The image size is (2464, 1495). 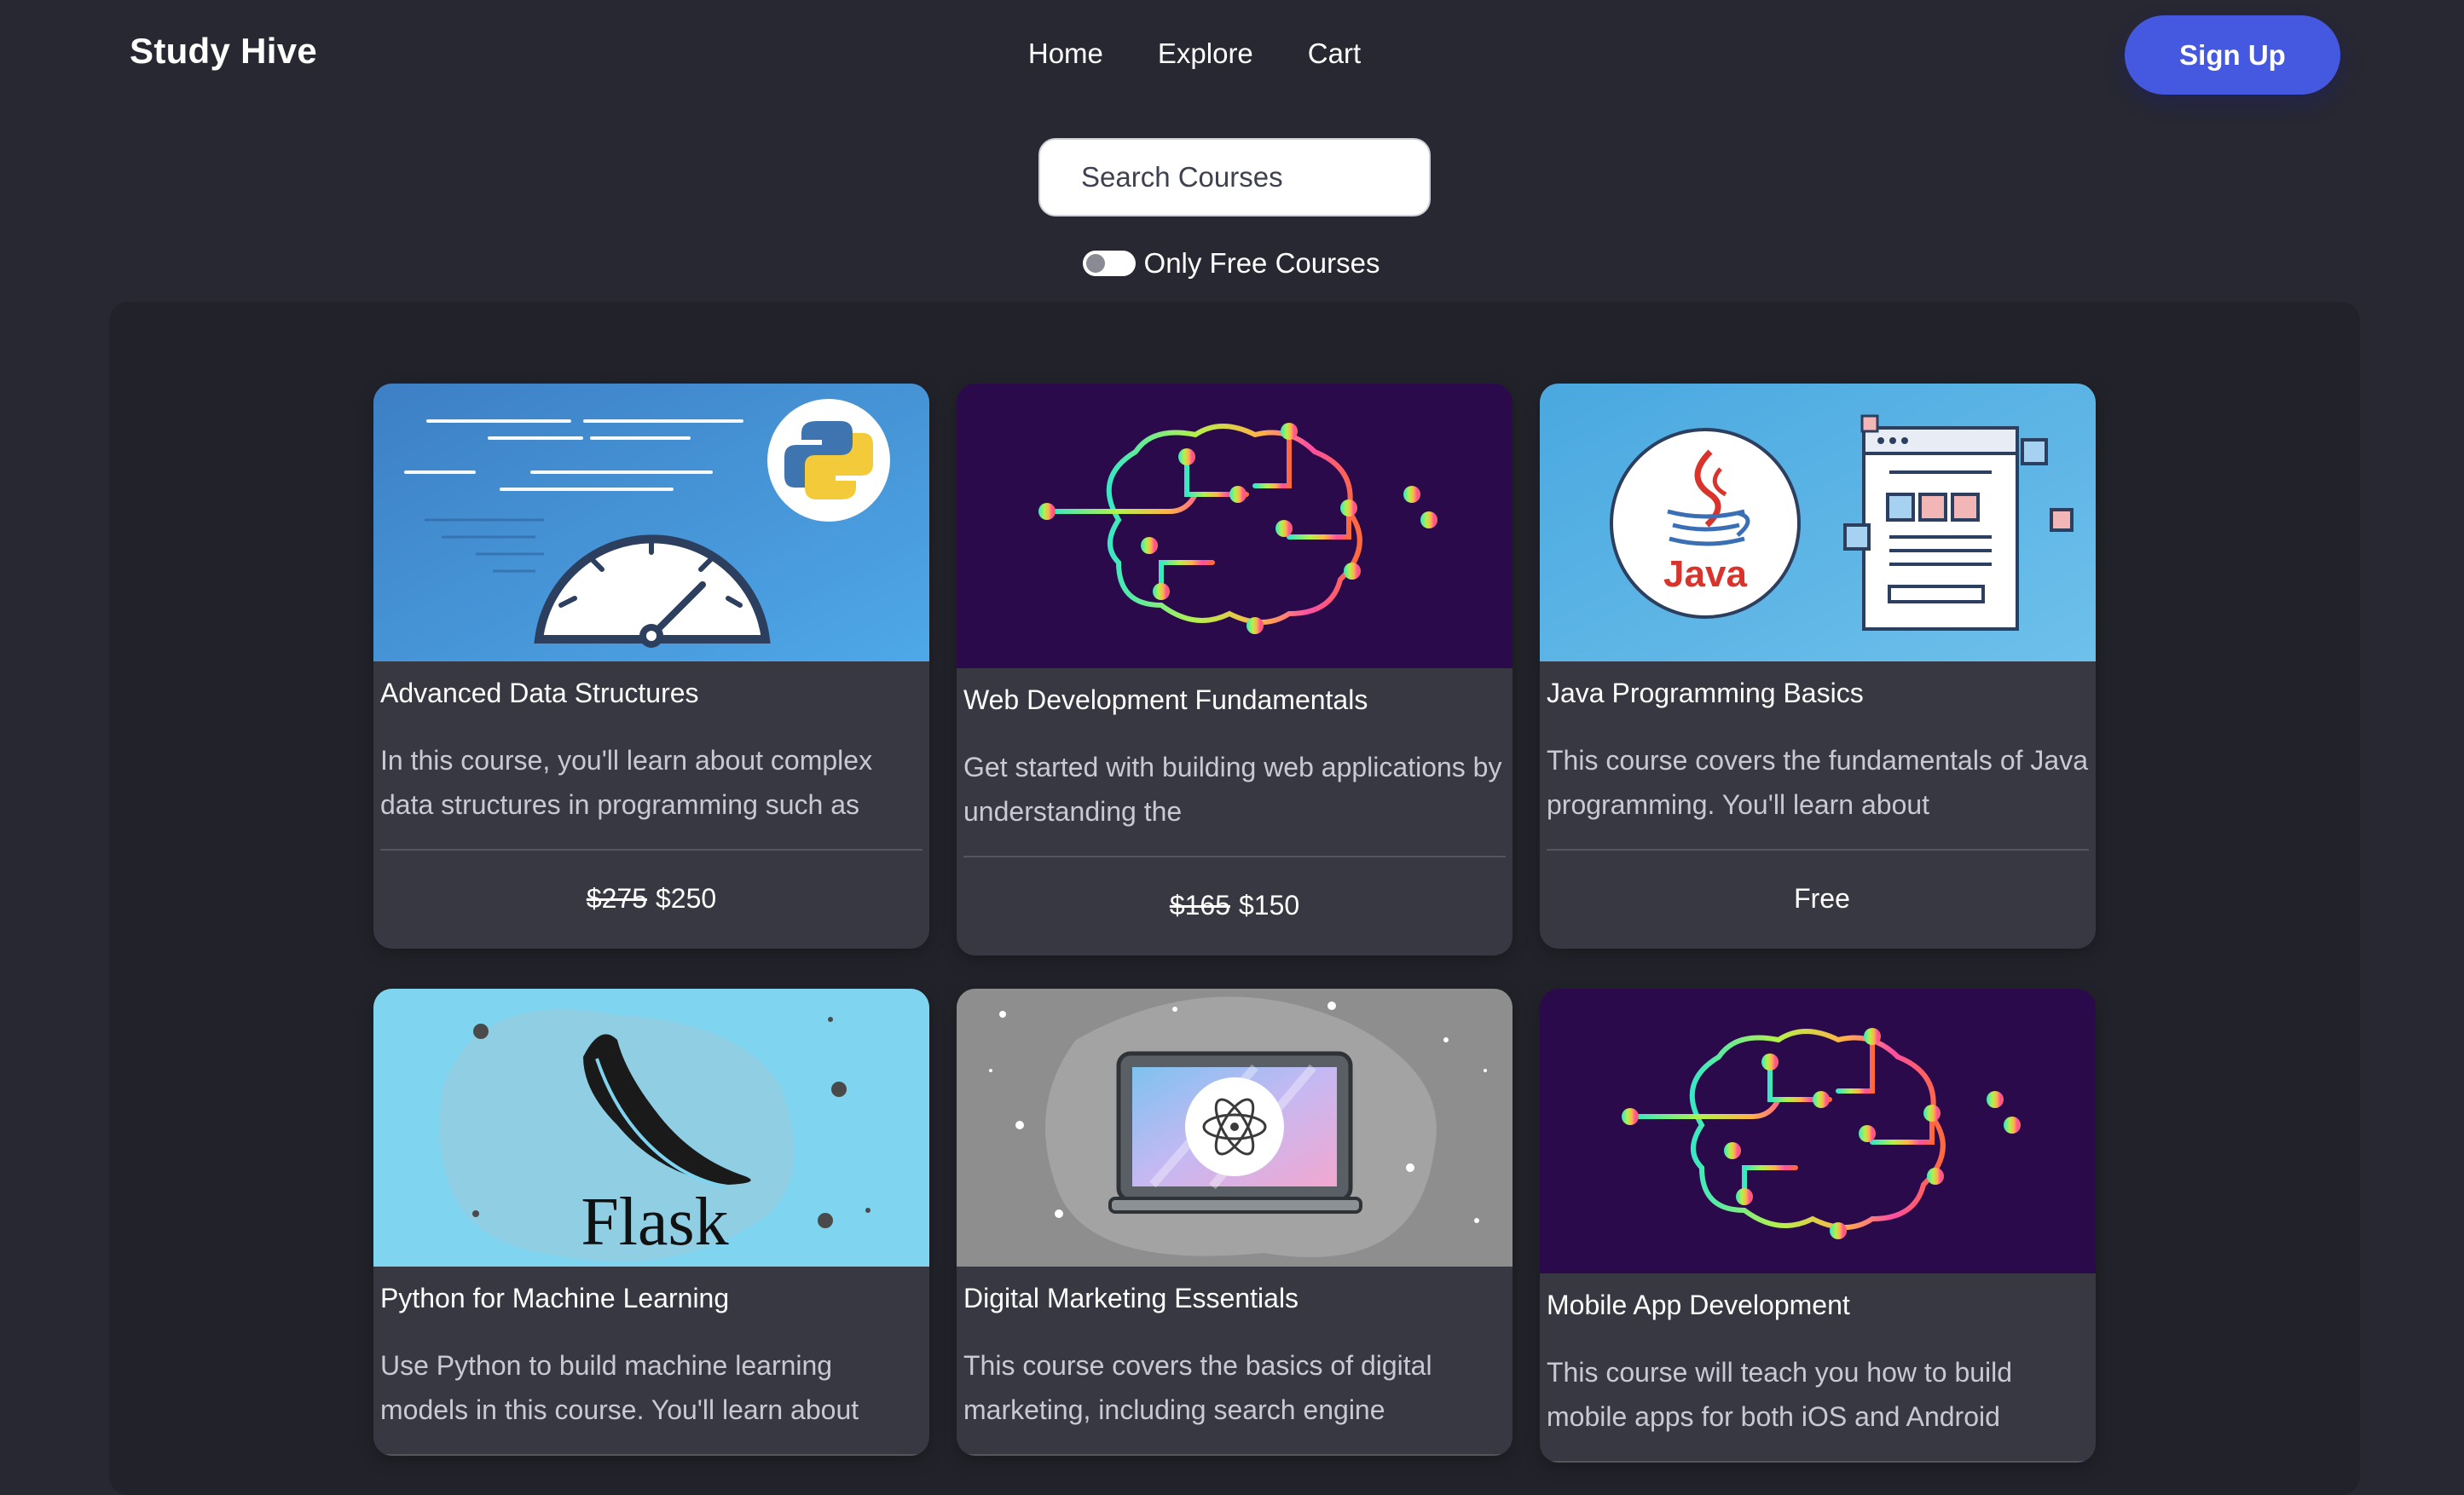 What do you see at coordinates (655, 1222) in the screenshot?
I see `flask-logo-text: Flask` at bounding box center [655, 1222].